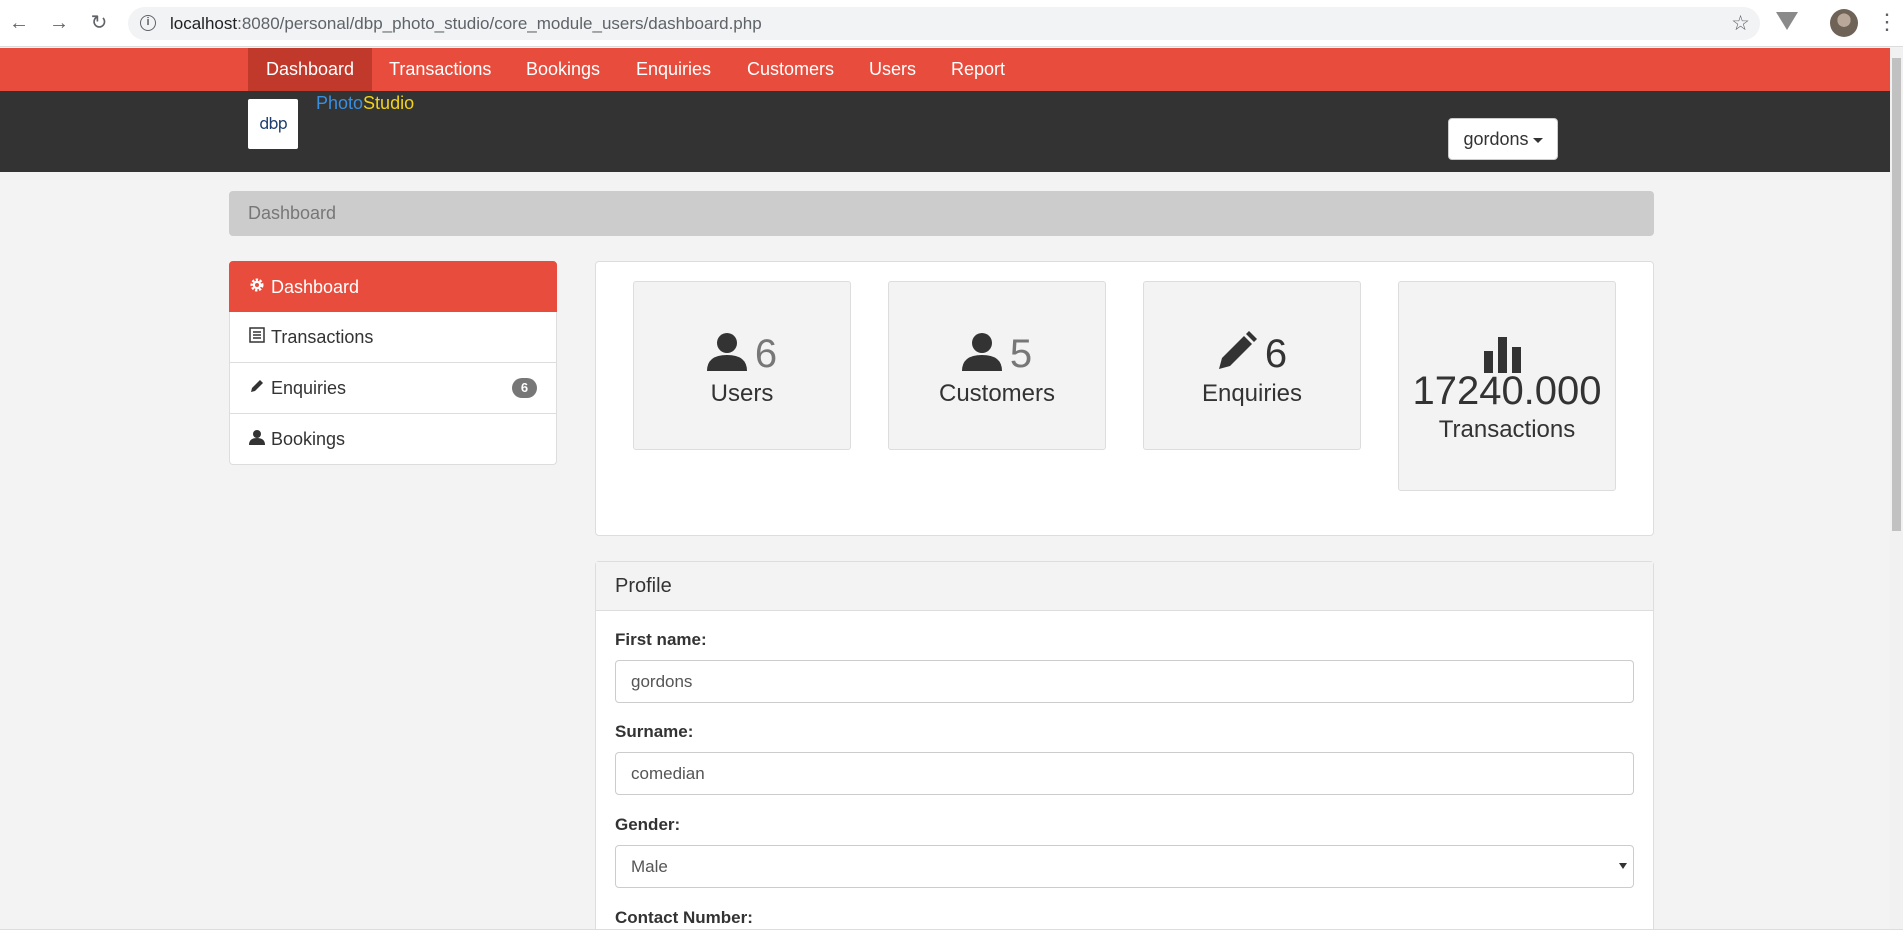  Describe the element at coordinates (309, 388) in the screenshot. I see `sidebar-item-label: Enquiries` at that location.